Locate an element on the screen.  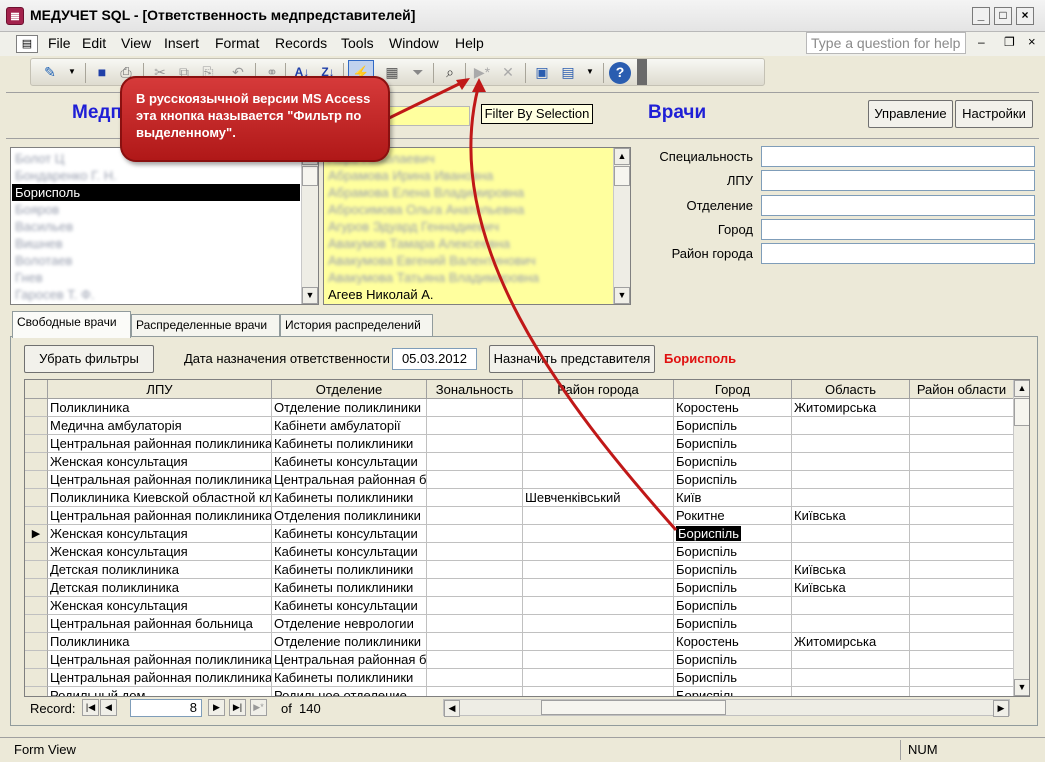
close-icon: × is located at coordinates (1025, 16).